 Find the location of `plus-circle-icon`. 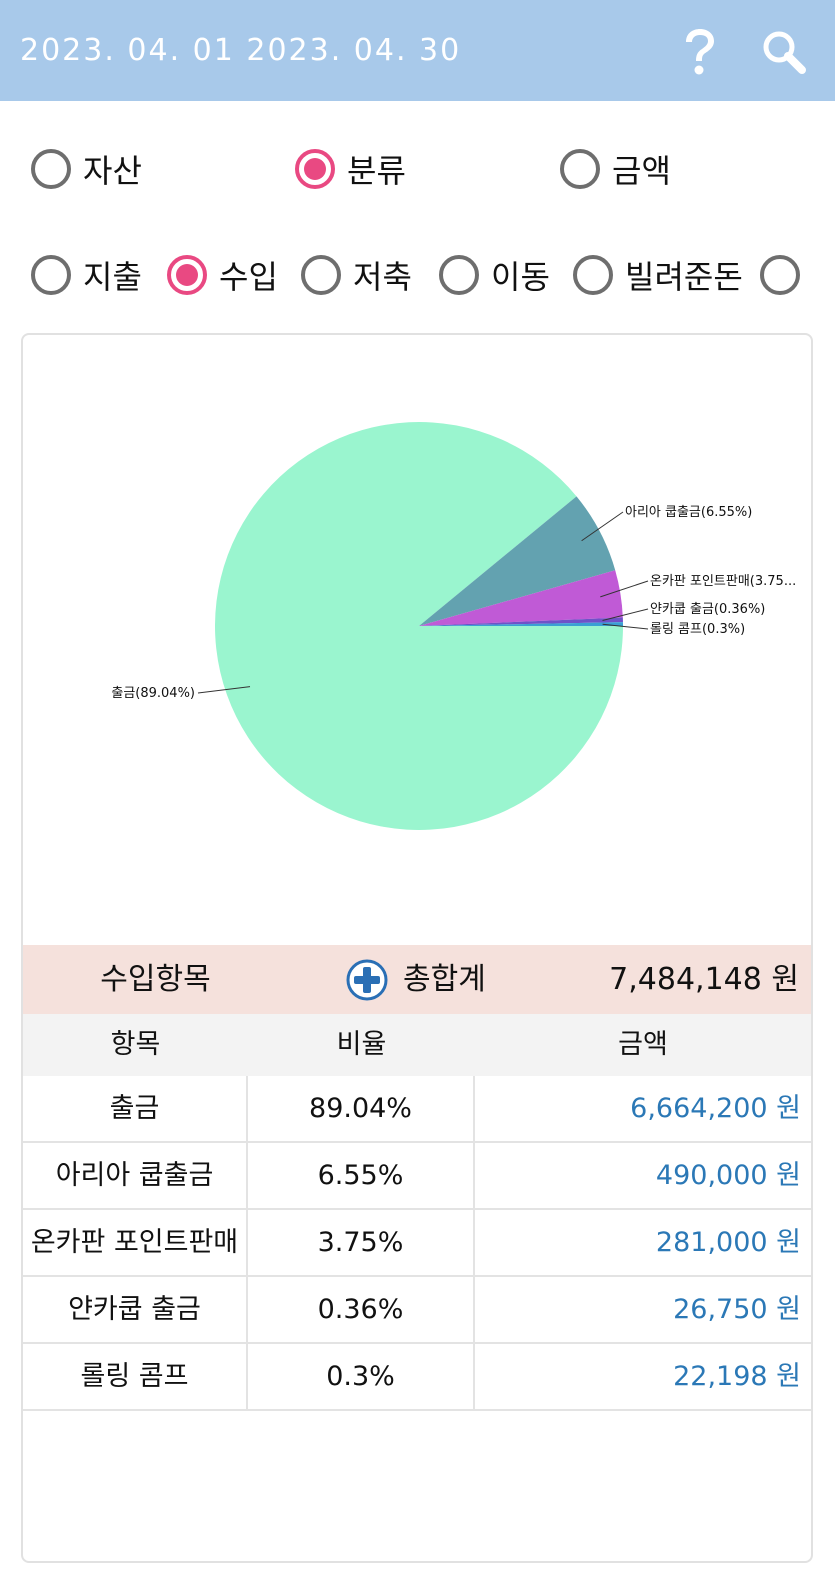

plus-circle-icon is located at coordinates (367, 980).